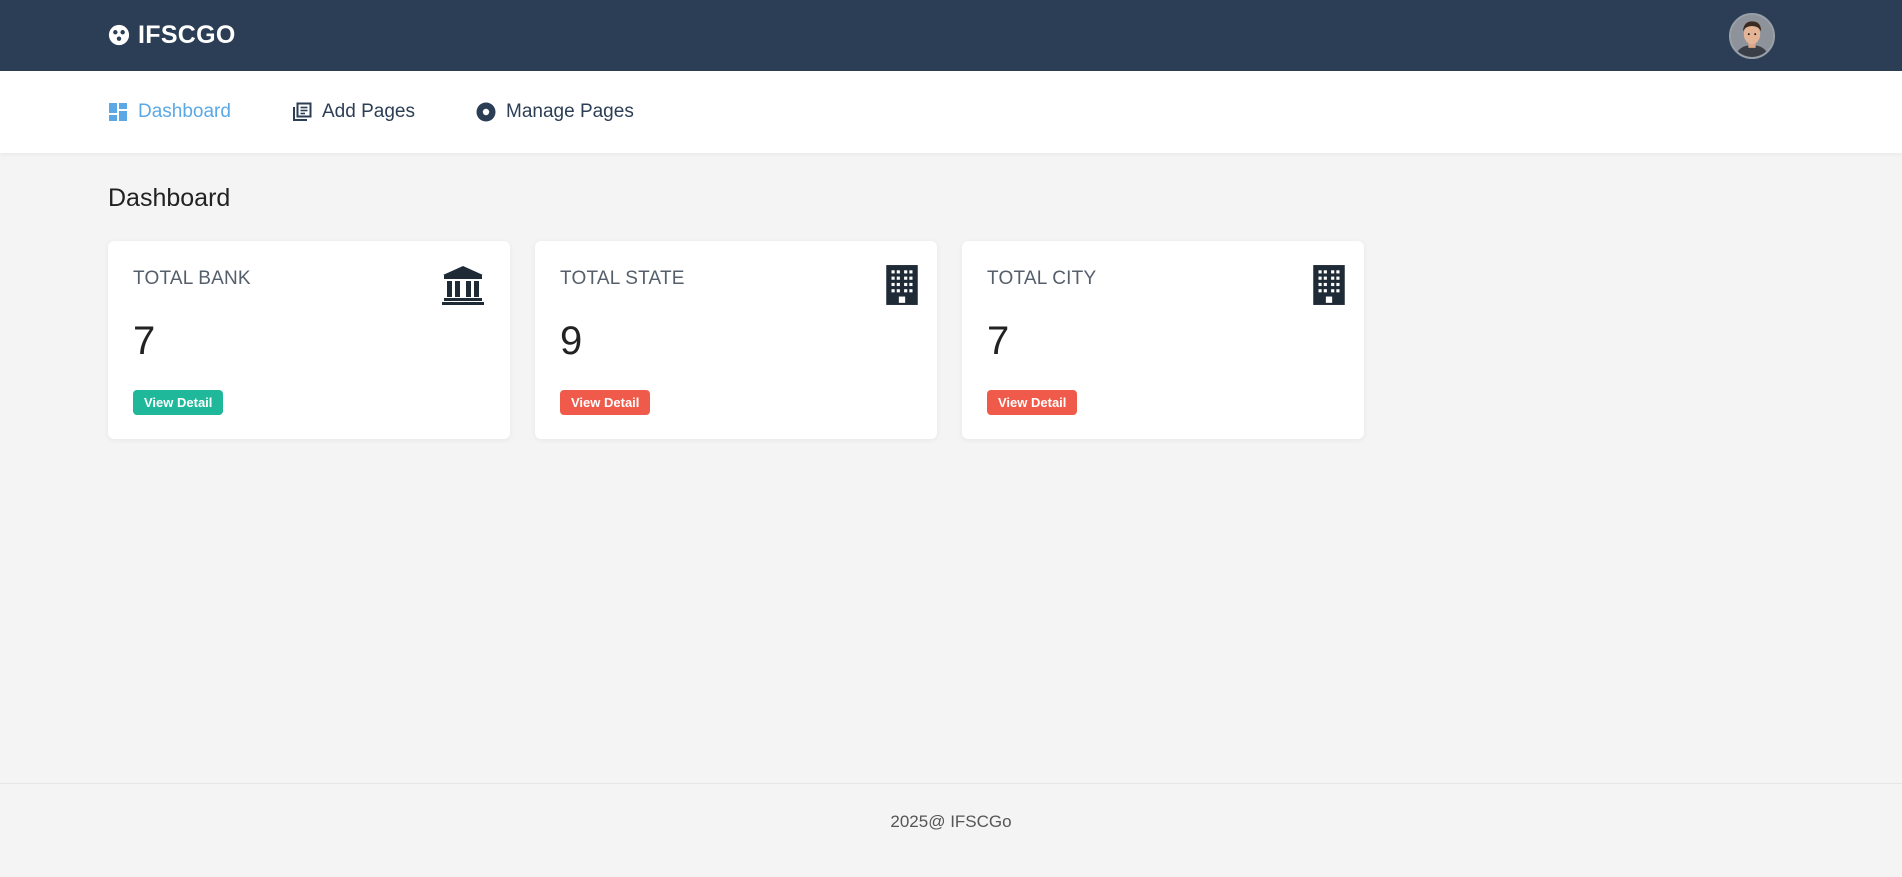 The image size is (1902, 877). What do you see at coordinates (570, 111) in the screenshot?
I see `nav-item-label: Manage Pages` at bounding box center [570, 111].